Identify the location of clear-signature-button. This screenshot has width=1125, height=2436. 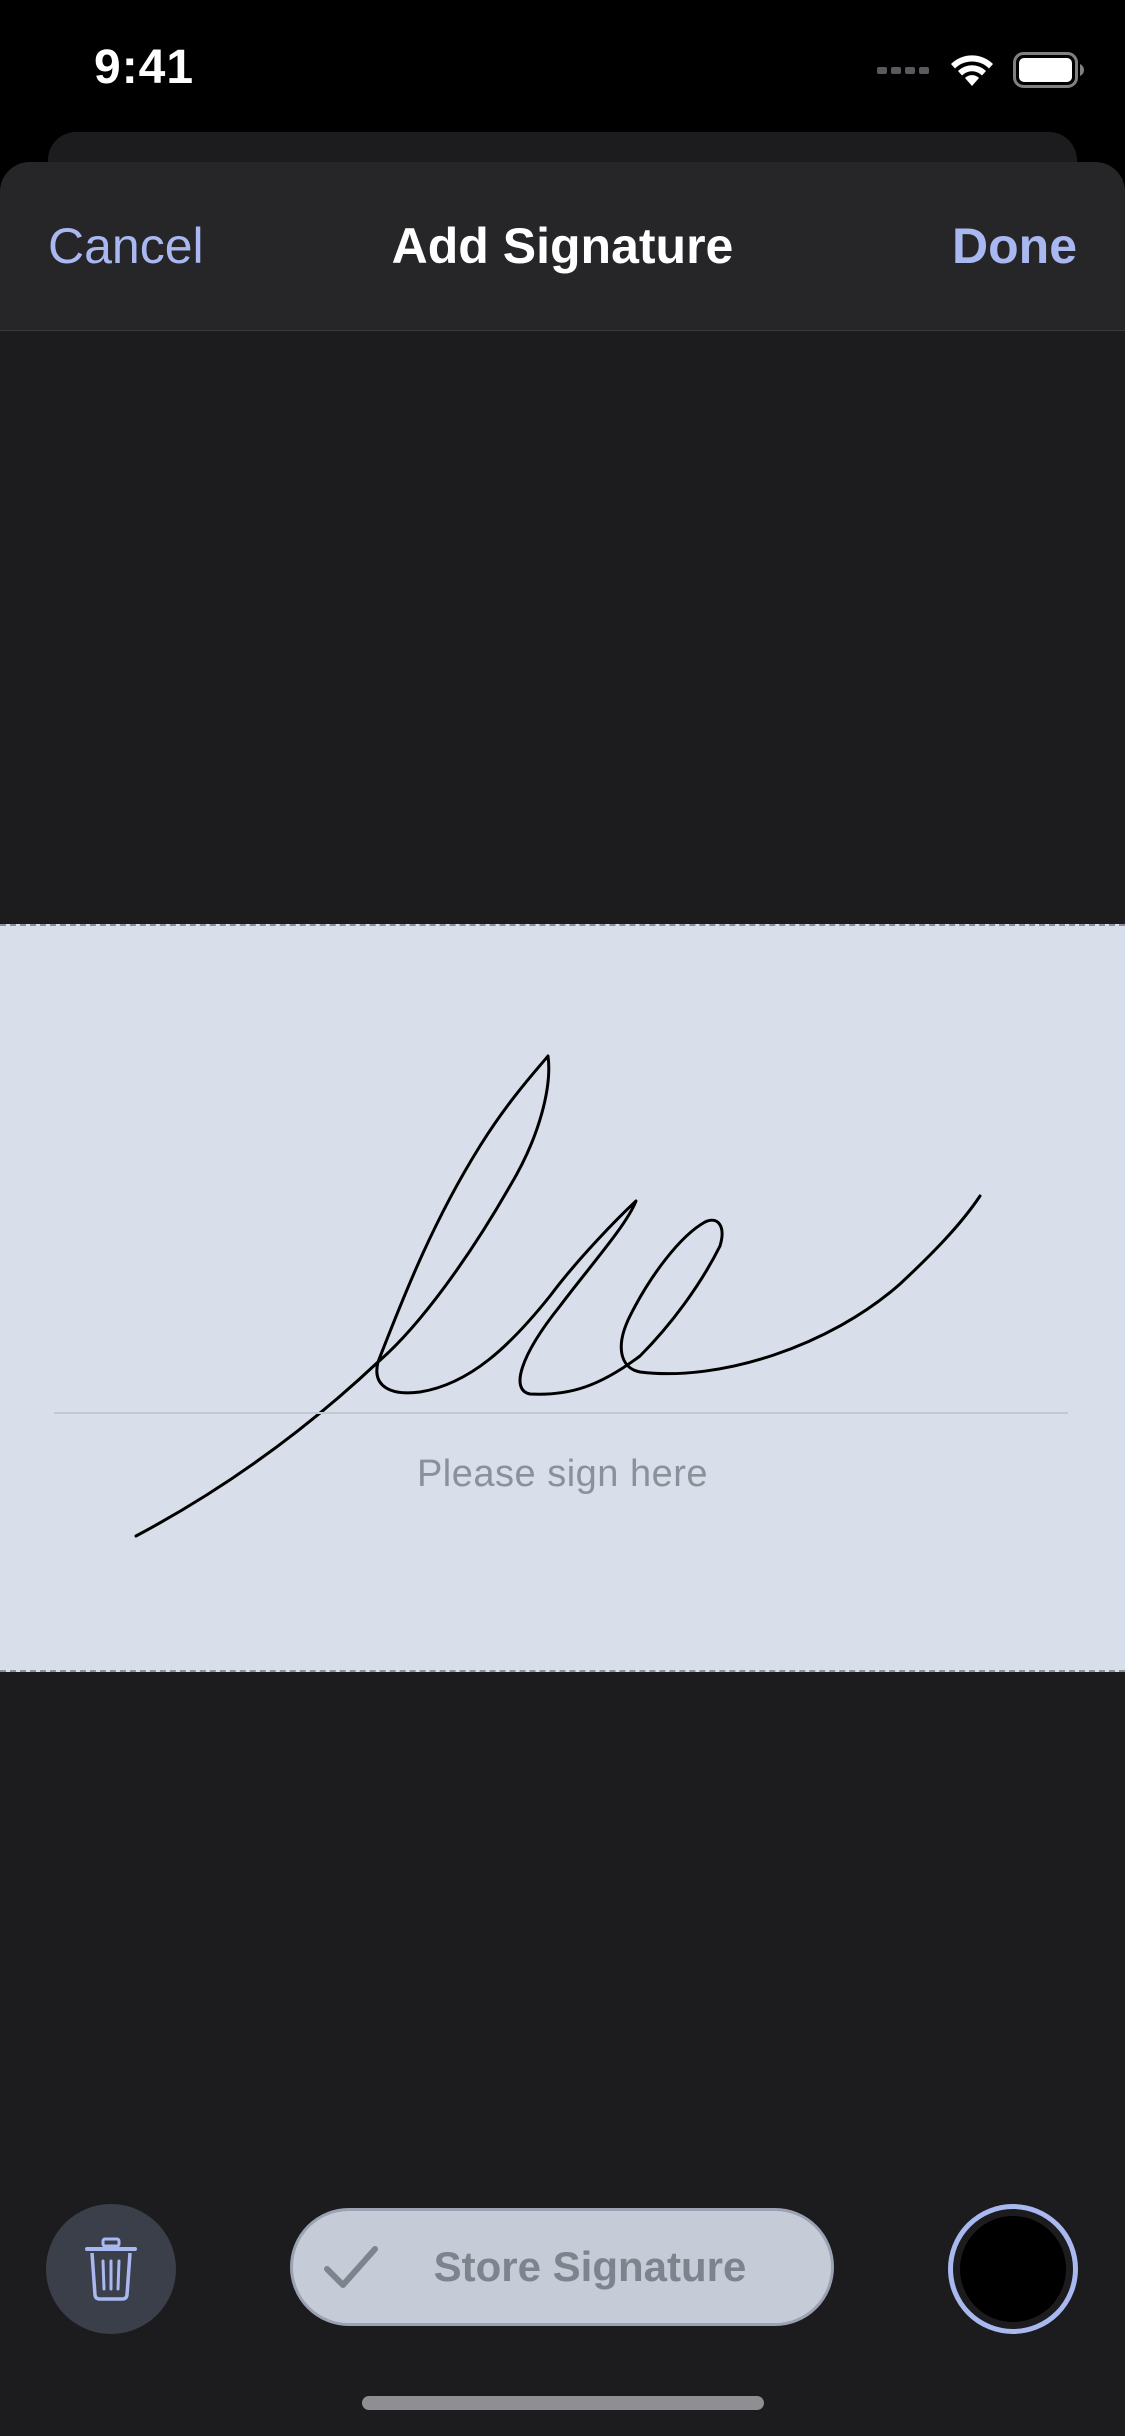
(111, 2269).